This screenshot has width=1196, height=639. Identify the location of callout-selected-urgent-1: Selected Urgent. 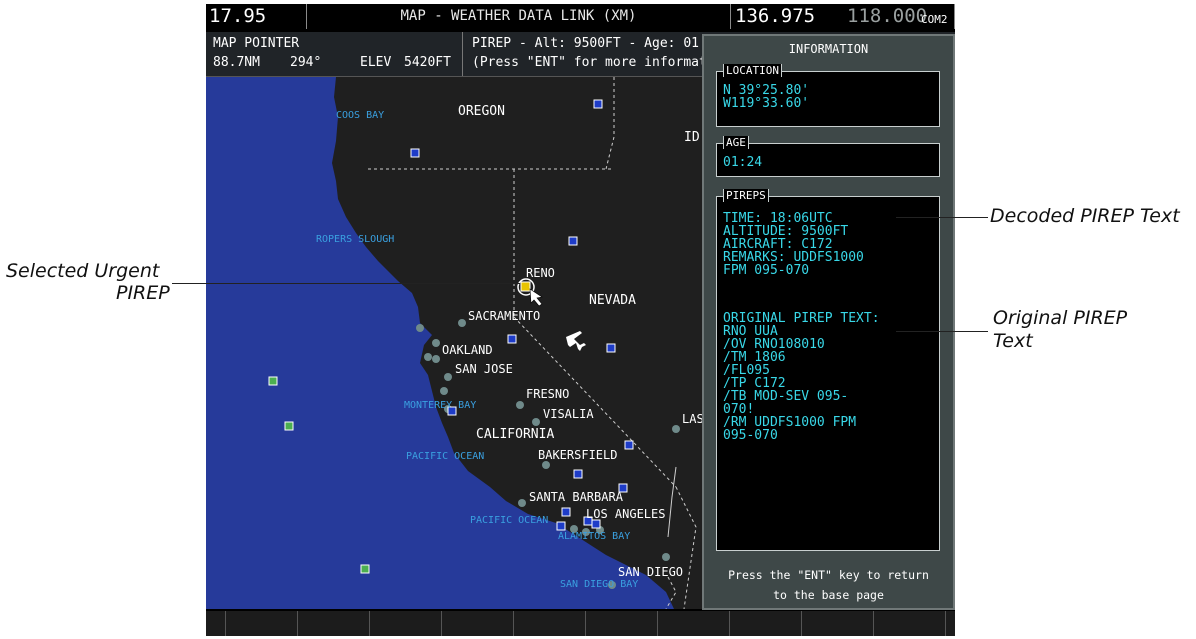
(83, 271).